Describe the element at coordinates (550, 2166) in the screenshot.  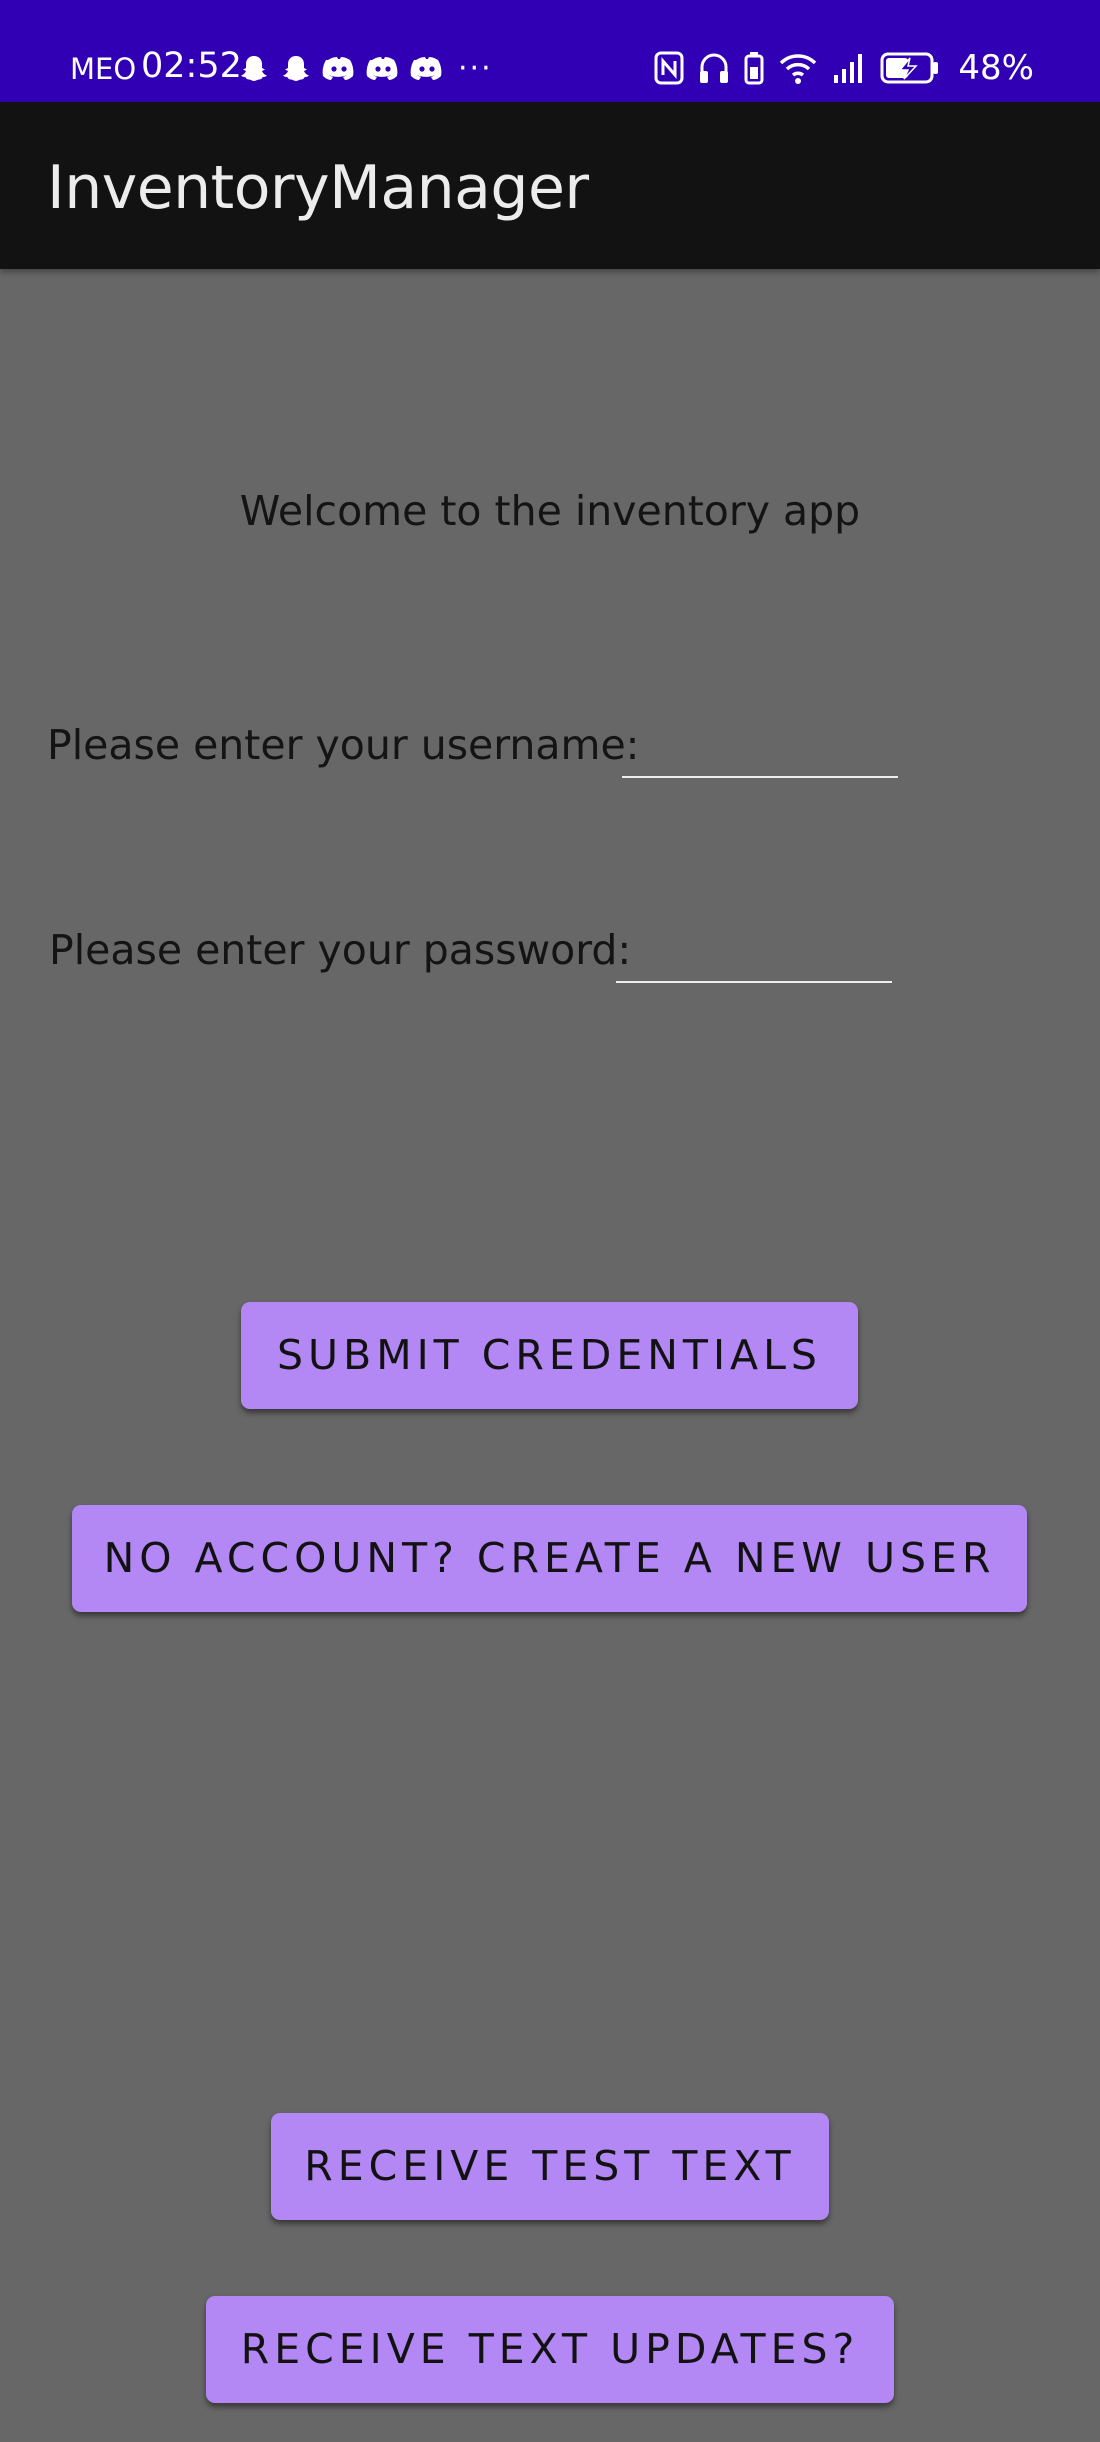
I see `receive-test-text-button: RECEIVE TEST TEXT` at that location.